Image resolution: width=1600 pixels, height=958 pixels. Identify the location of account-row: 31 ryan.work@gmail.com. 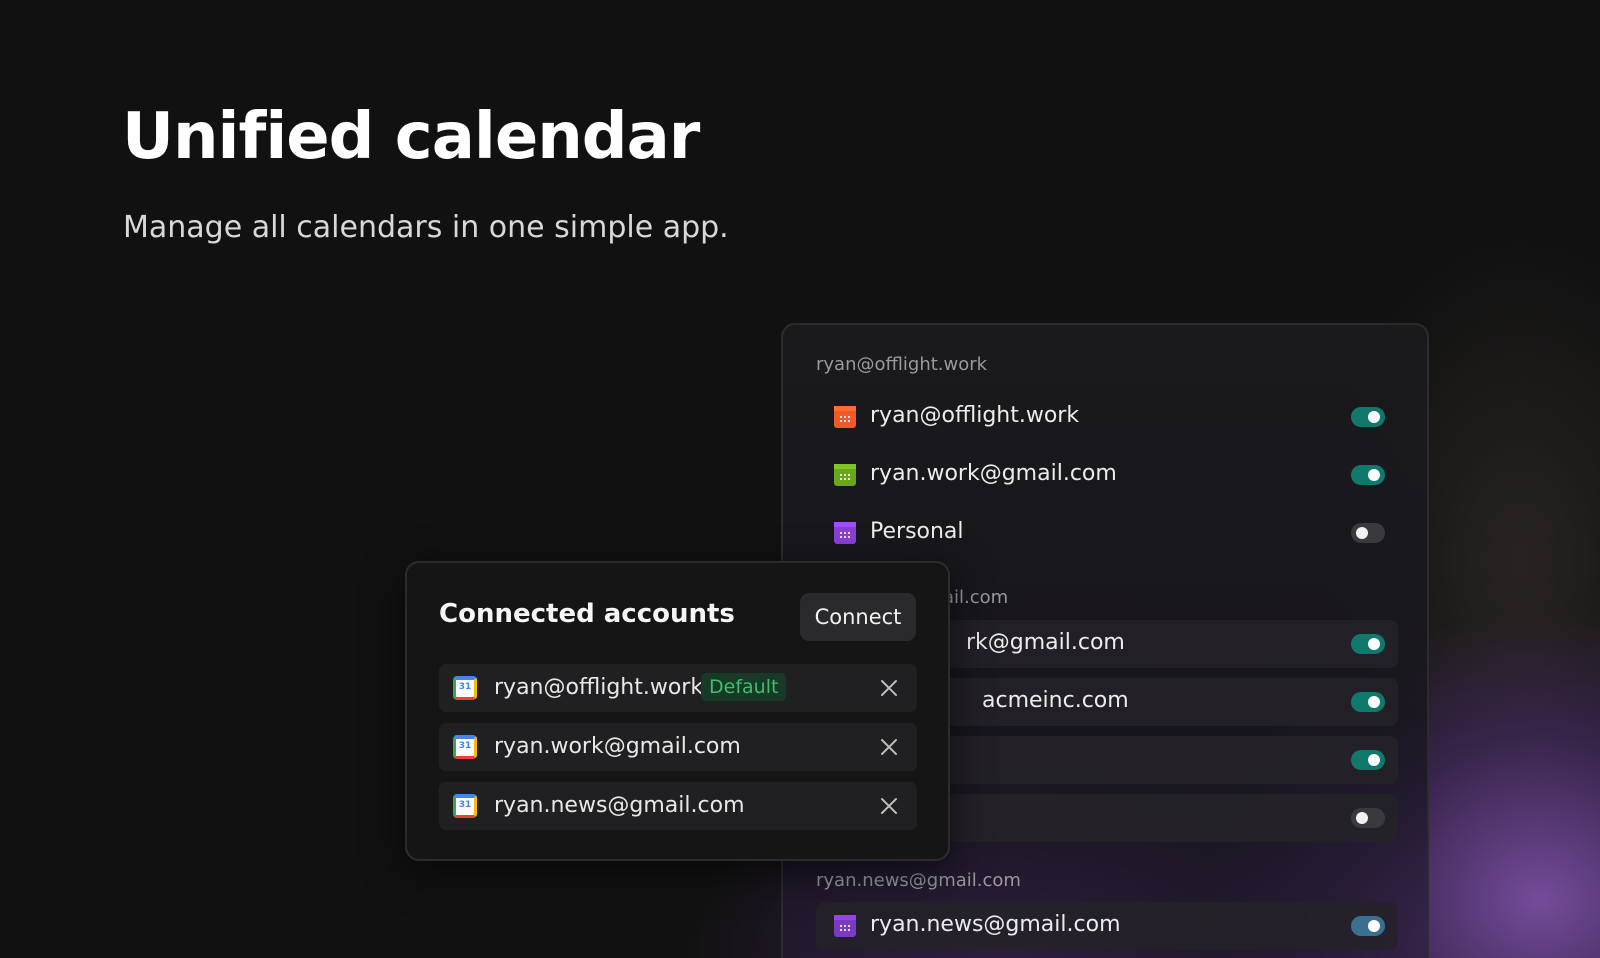
(678, 747).